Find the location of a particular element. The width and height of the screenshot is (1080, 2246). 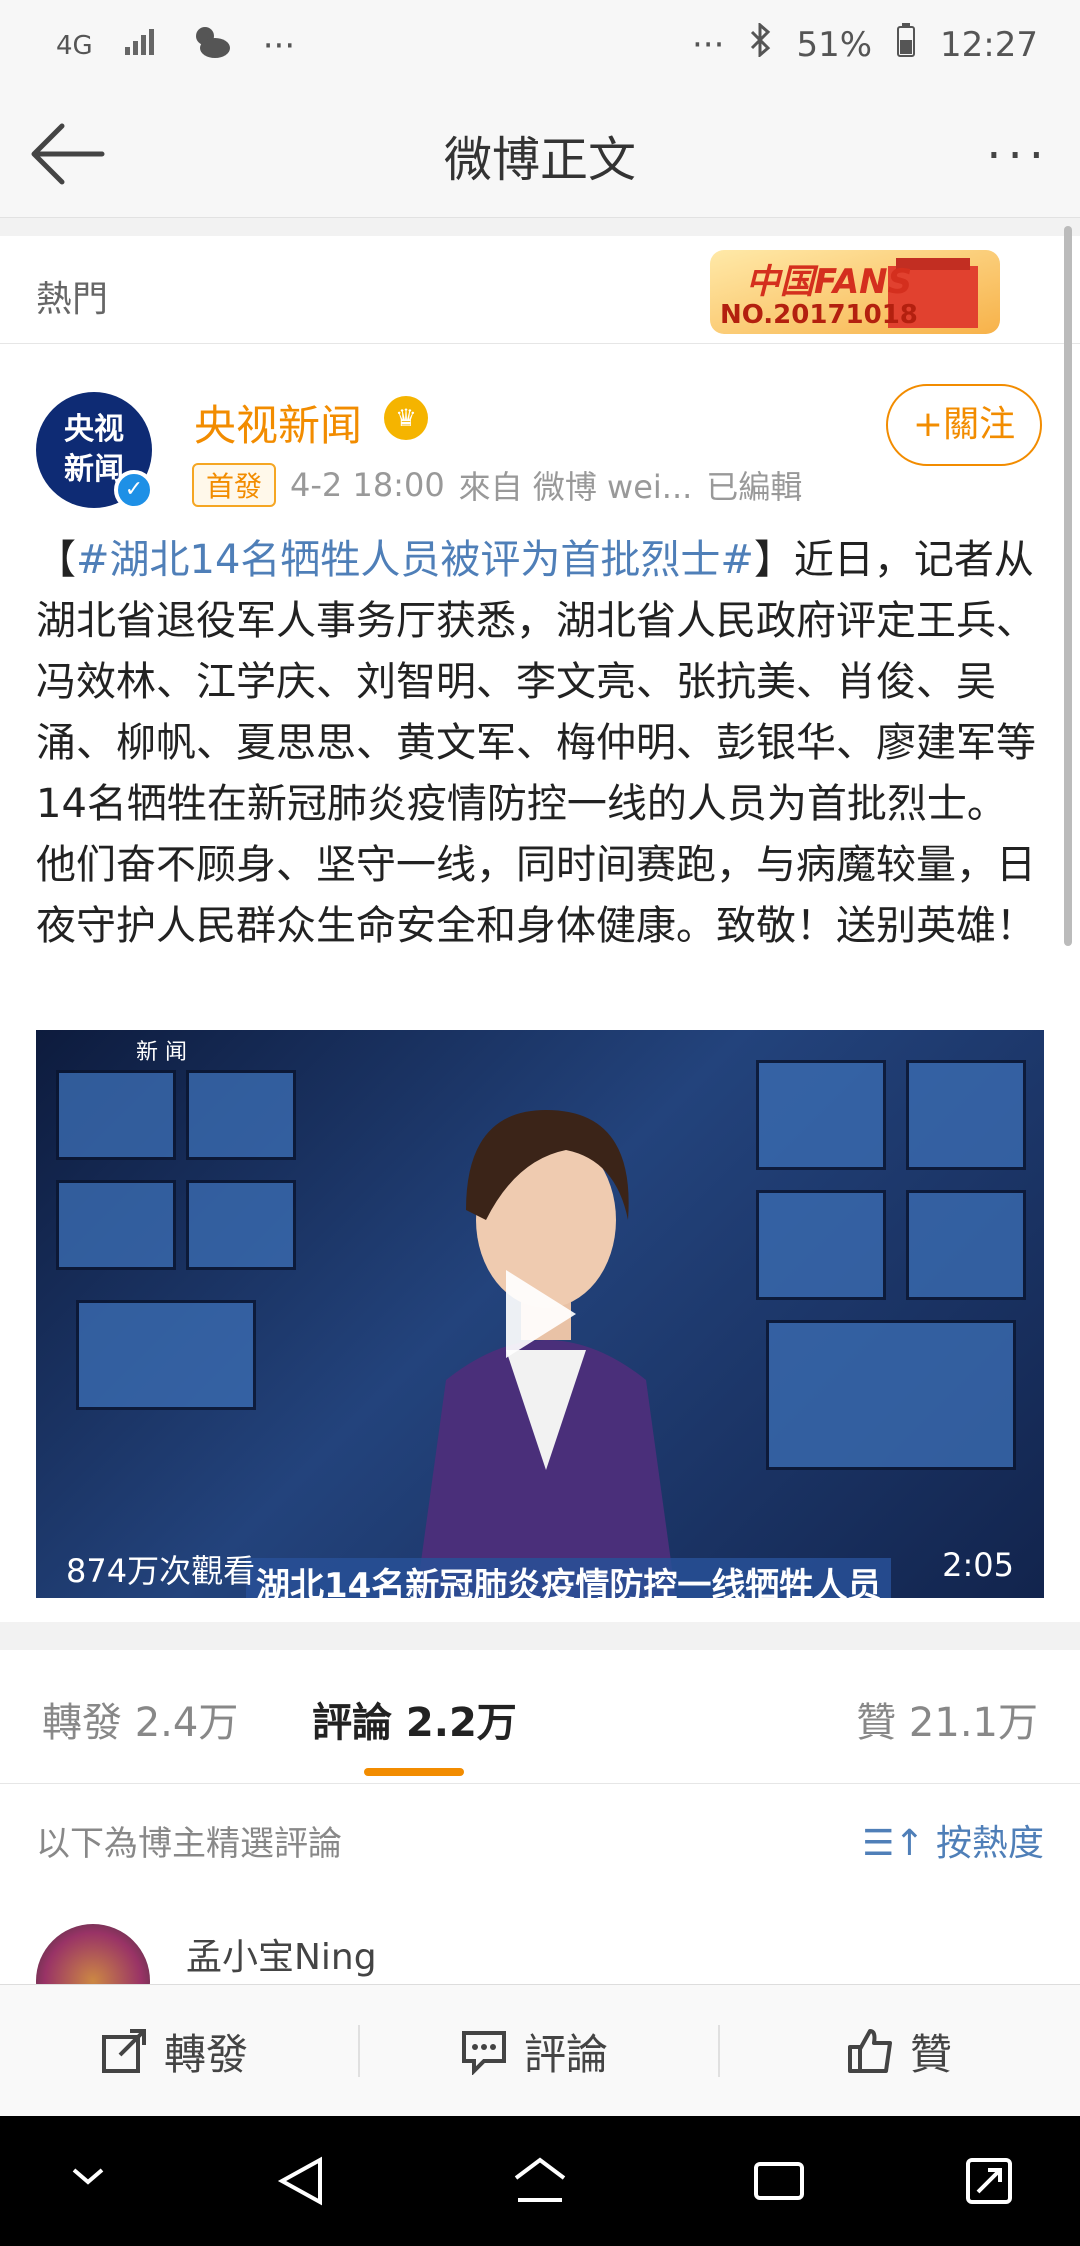

back-triangle-icon is located at coordinates (299, 2181).